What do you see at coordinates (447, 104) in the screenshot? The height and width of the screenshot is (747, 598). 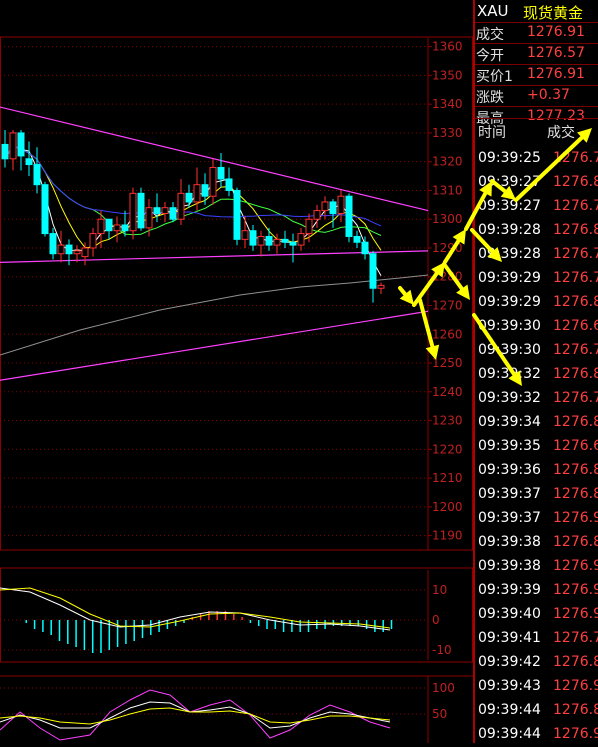 I see `price-tick-label: 1340` at bounding box center [447, 104].